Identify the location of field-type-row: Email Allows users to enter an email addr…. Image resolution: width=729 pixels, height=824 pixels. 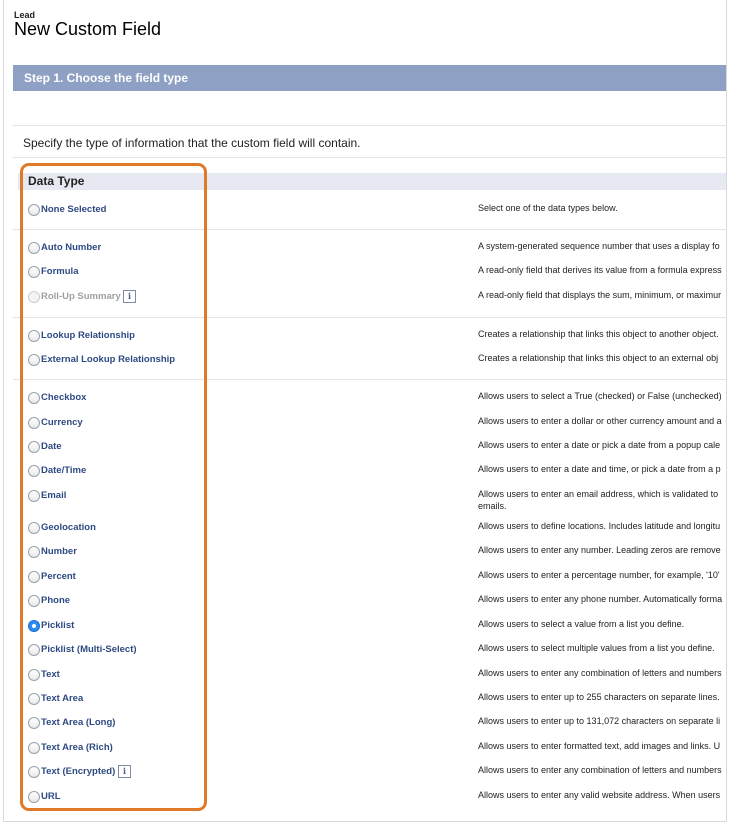
(365, 499).